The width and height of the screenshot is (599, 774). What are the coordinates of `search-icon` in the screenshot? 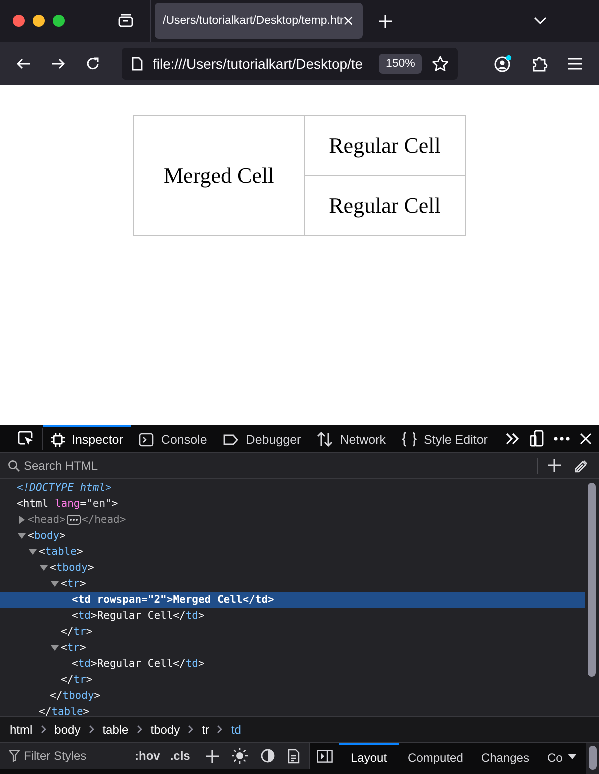 It's located at (14, 466).